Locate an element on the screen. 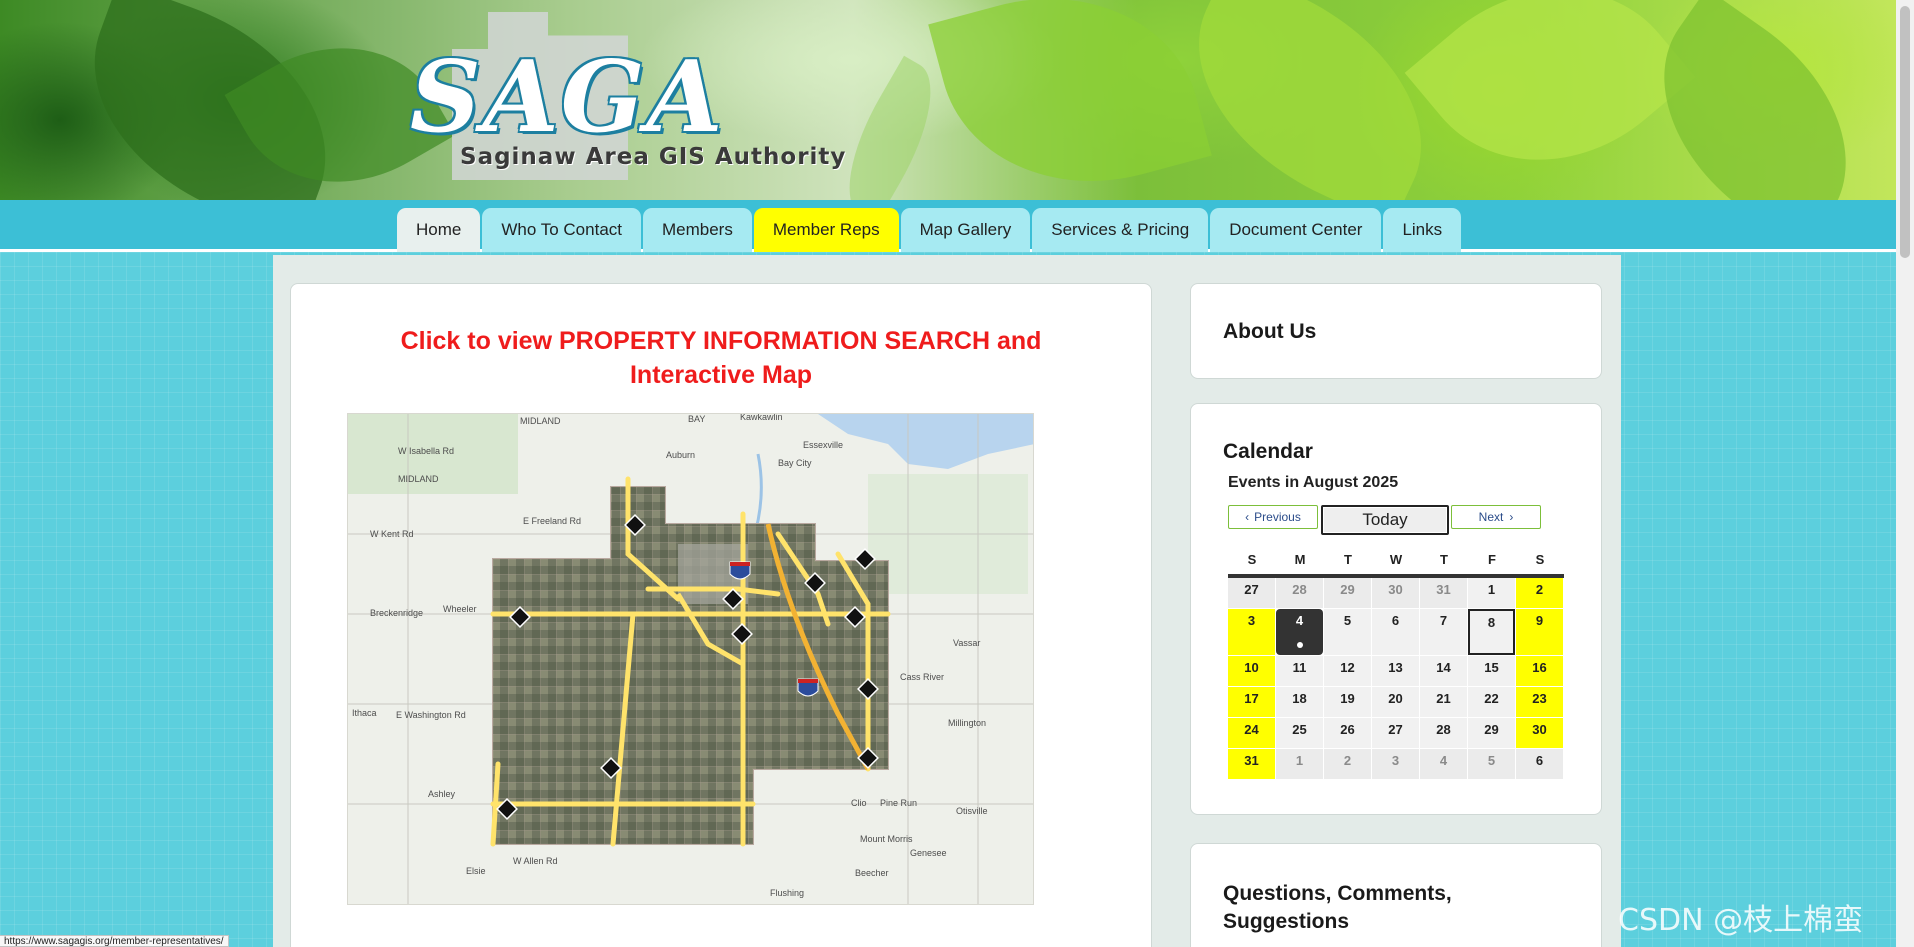  calendar-day-cell: 8 is located at coordinates (1491, 632).